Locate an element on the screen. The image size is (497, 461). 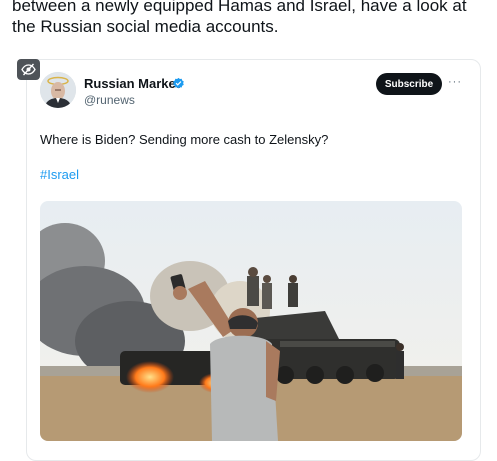
eye-slash-icon is located at coordinates (28, 69).